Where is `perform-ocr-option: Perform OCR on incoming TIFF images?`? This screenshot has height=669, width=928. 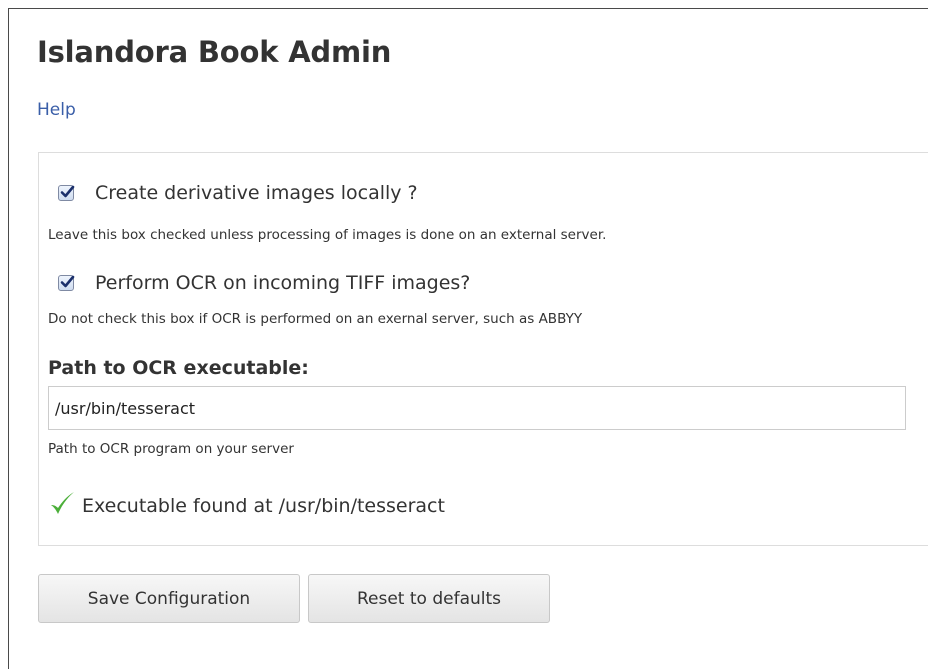 perform-ocr-option: Perform OCR on incoming TIFF images? is located at coordinates (264, 283).